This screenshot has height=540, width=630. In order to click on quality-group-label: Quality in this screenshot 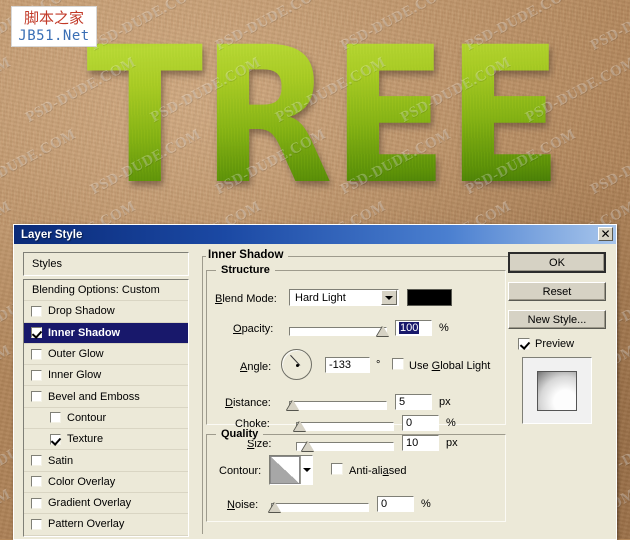, I will do `click(240, 434)`.